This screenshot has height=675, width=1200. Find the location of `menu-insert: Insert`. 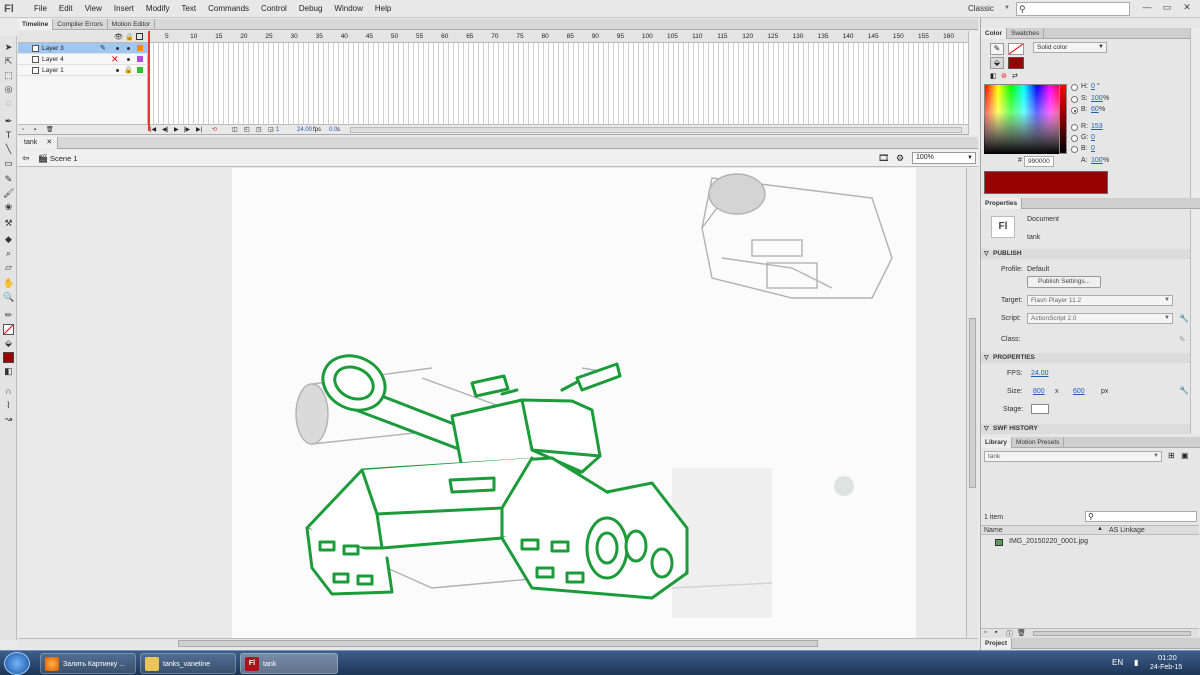

menu-insert: Insert is located at coordinates (124, 8).